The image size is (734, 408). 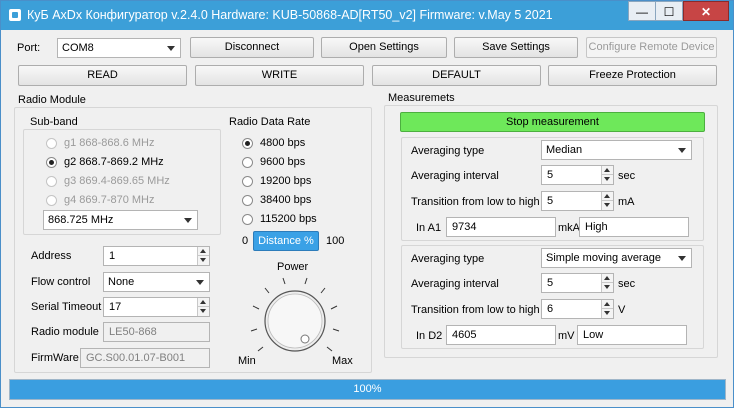 I want to click on configure-remote-device-button: Configure Remote Device, so click(x=651, y=47).